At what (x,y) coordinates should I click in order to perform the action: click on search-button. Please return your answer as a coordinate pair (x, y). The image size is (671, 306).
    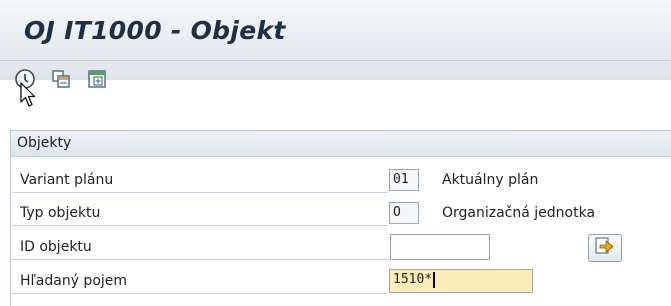
    Looking at the image, I should click on (605, 248).